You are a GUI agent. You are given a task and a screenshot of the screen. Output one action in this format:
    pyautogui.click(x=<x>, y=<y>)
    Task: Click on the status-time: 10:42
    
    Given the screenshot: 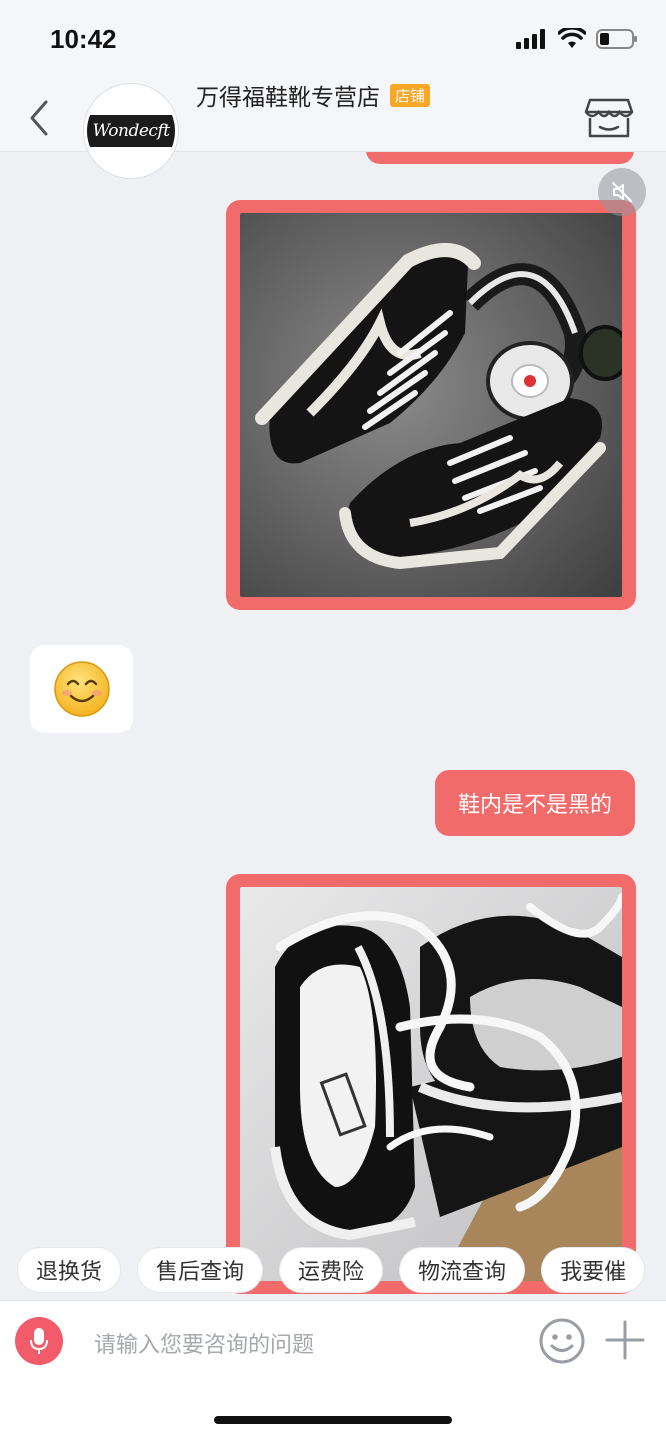 What is the action you would take?
    pyautogui.click(x=83, y=39)
    